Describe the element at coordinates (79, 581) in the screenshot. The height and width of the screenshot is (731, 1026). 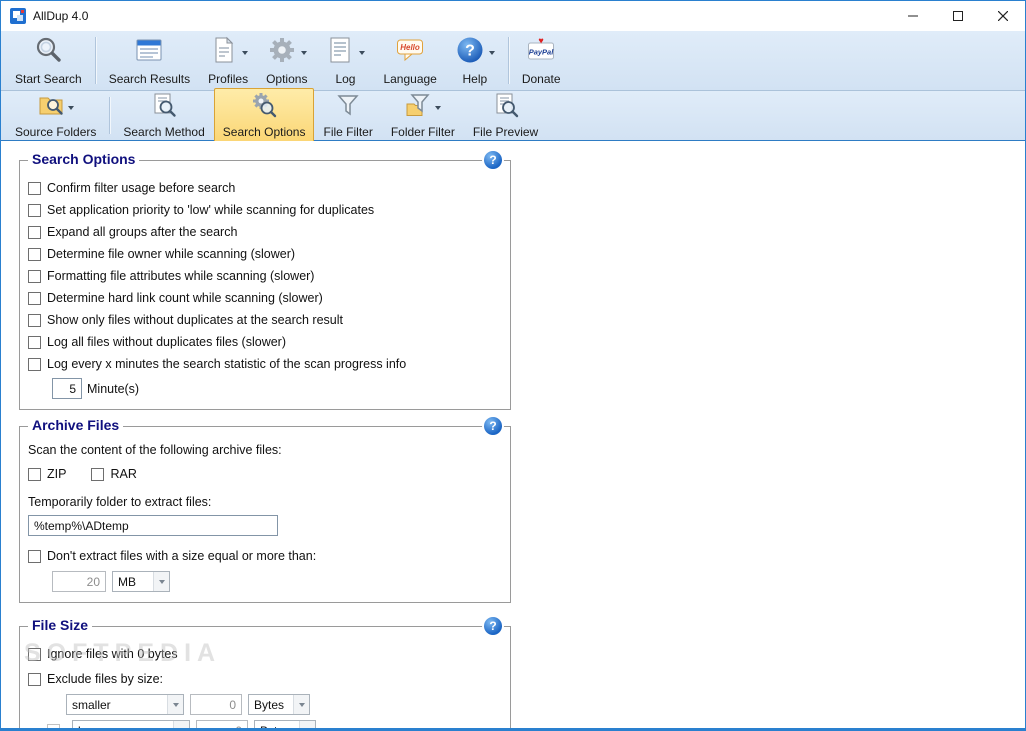
I see `archive-size-input: 20` at that location.